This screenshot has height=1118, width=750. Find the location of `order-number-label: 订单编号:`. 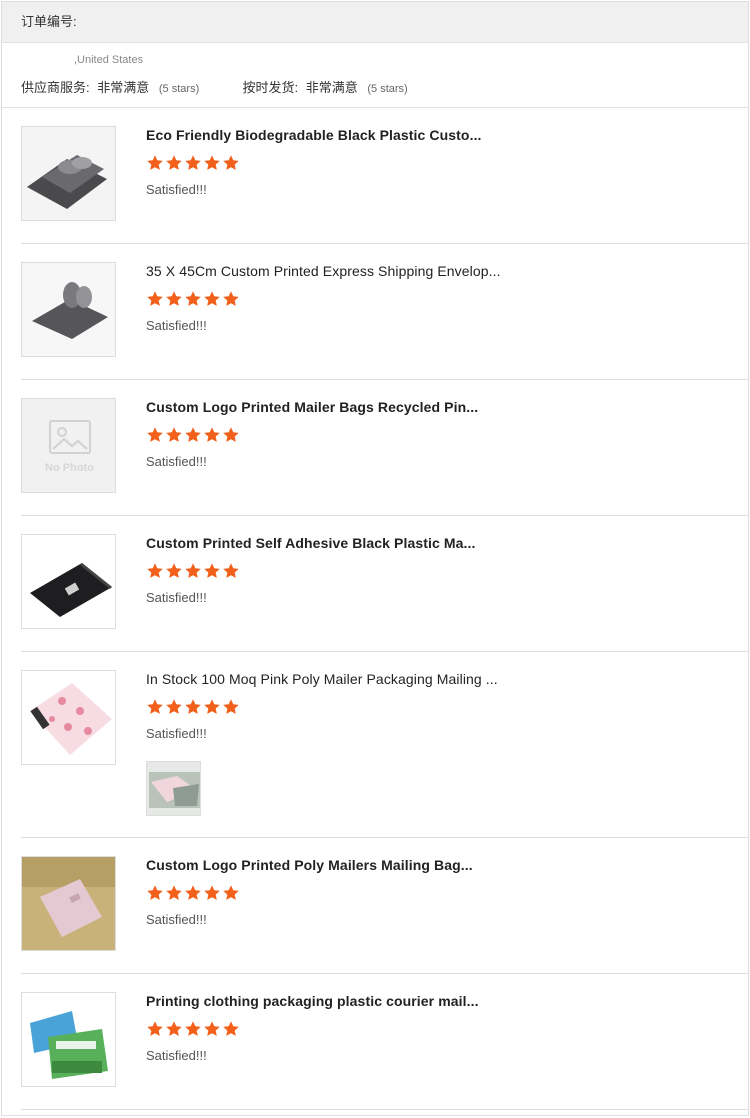

order-number-label: 订单编号: is located at coordinates (49, 21).